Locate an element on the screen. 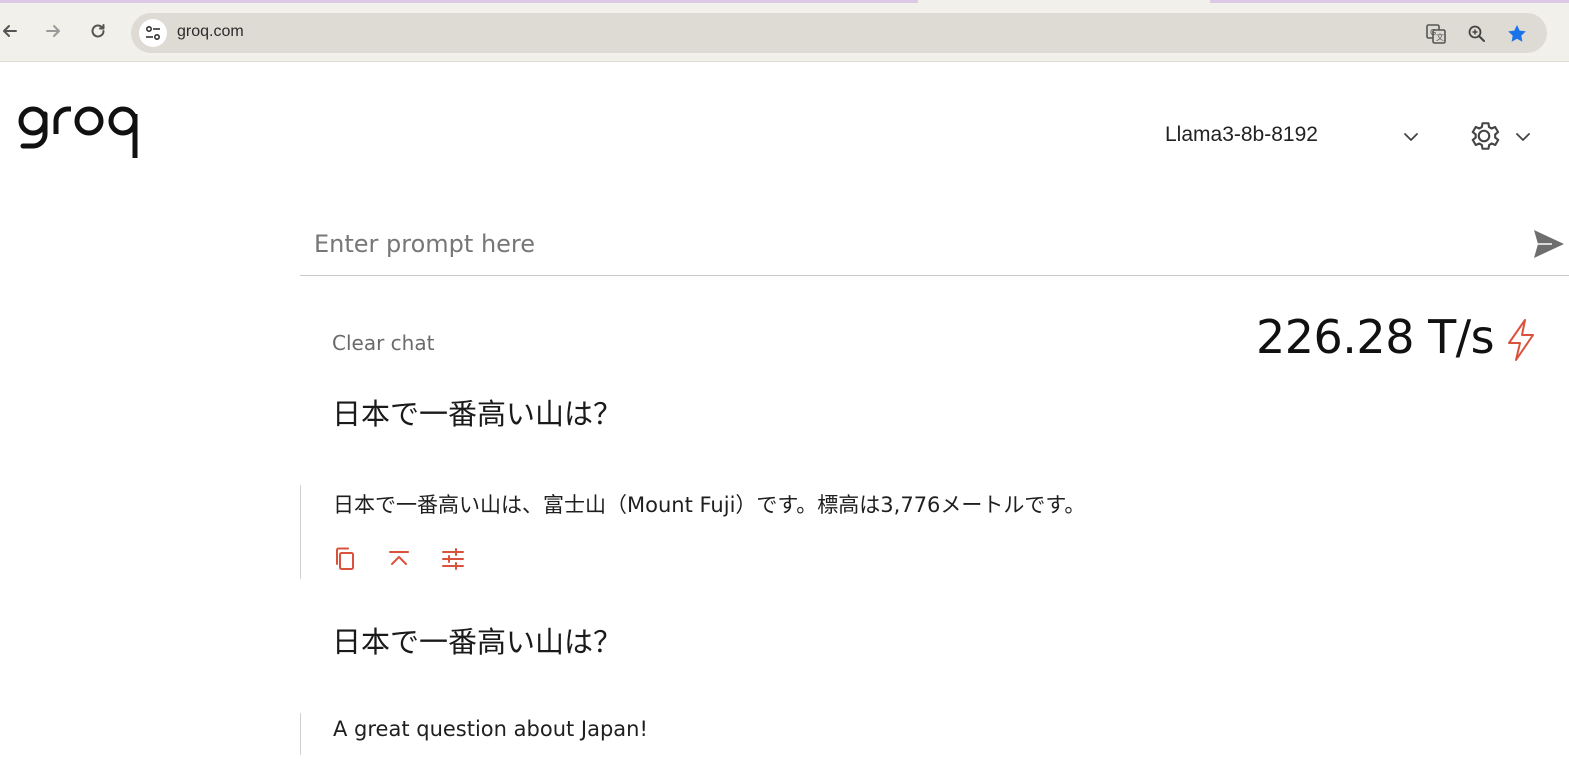 This screenshot has height=775, width=1569. bookmark-button is located at coordinates (1517, 34).